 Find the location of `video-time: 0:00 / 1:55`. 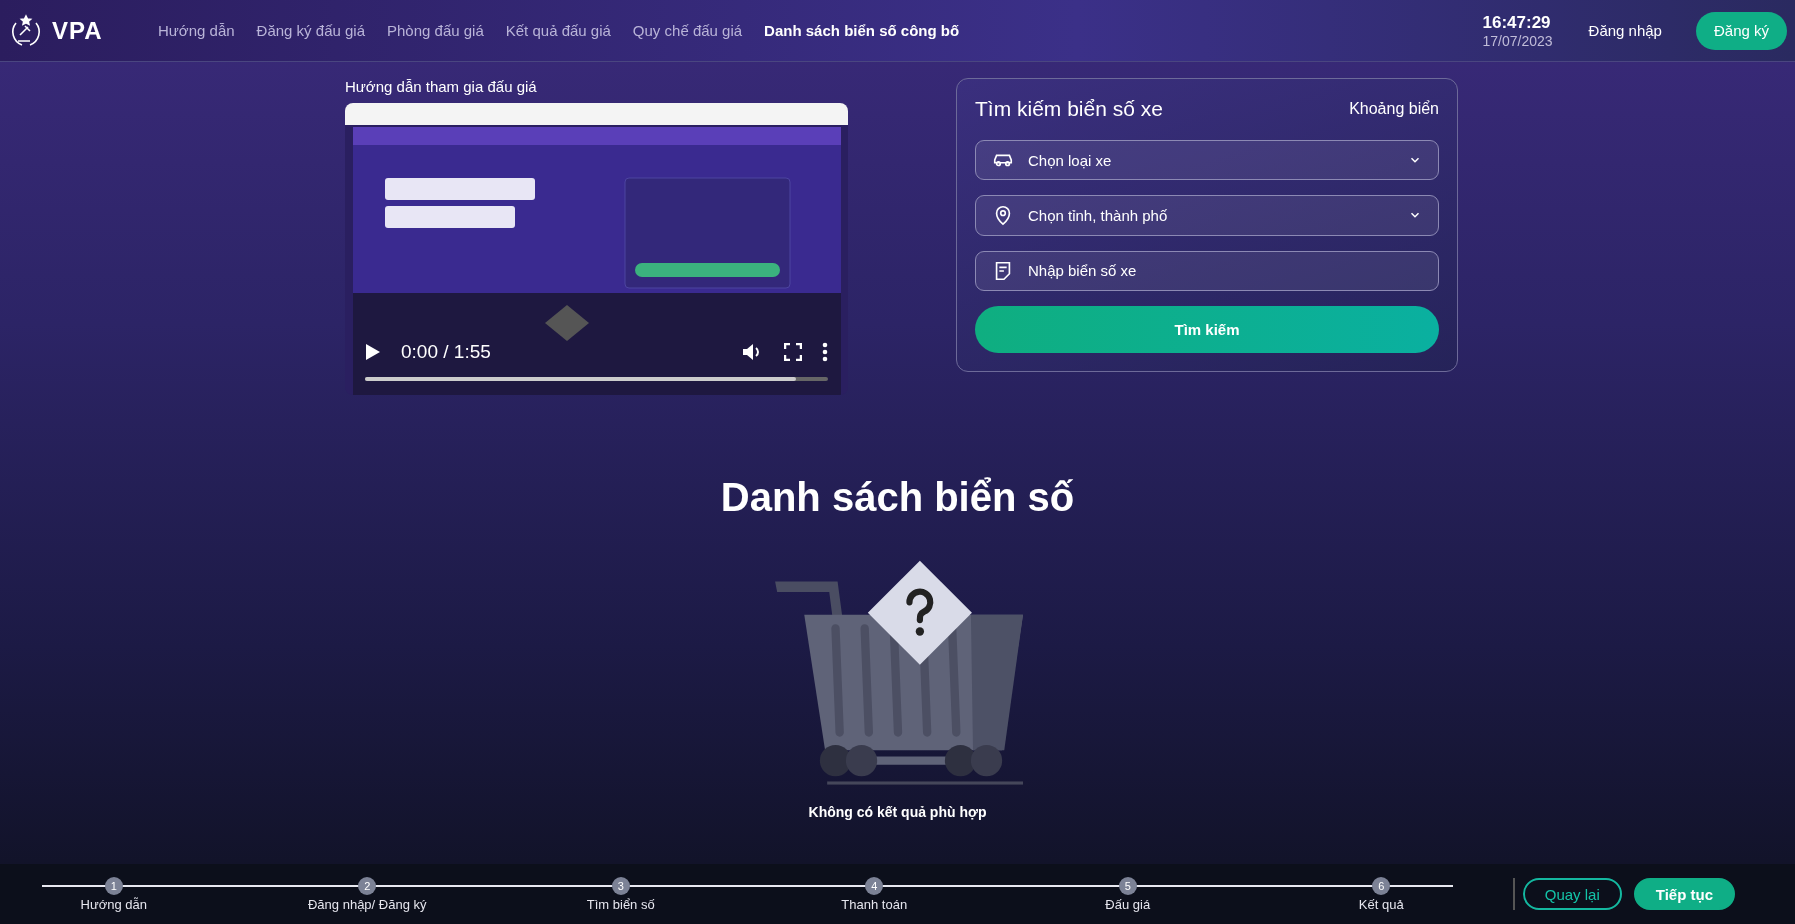

video-time: 0:00 / 1:55 is located at coordinates (446, 352).